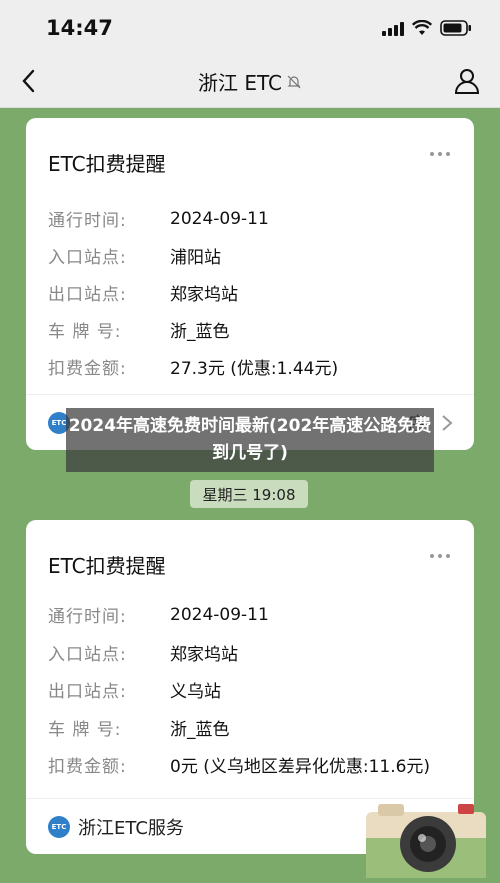 Image resolution: width=500 pixels, height=883 pixels. What do you see at coordinates (426, 841) in the screenshot?
I see `camera-sticker-icon` at bounding box center [426, 841].